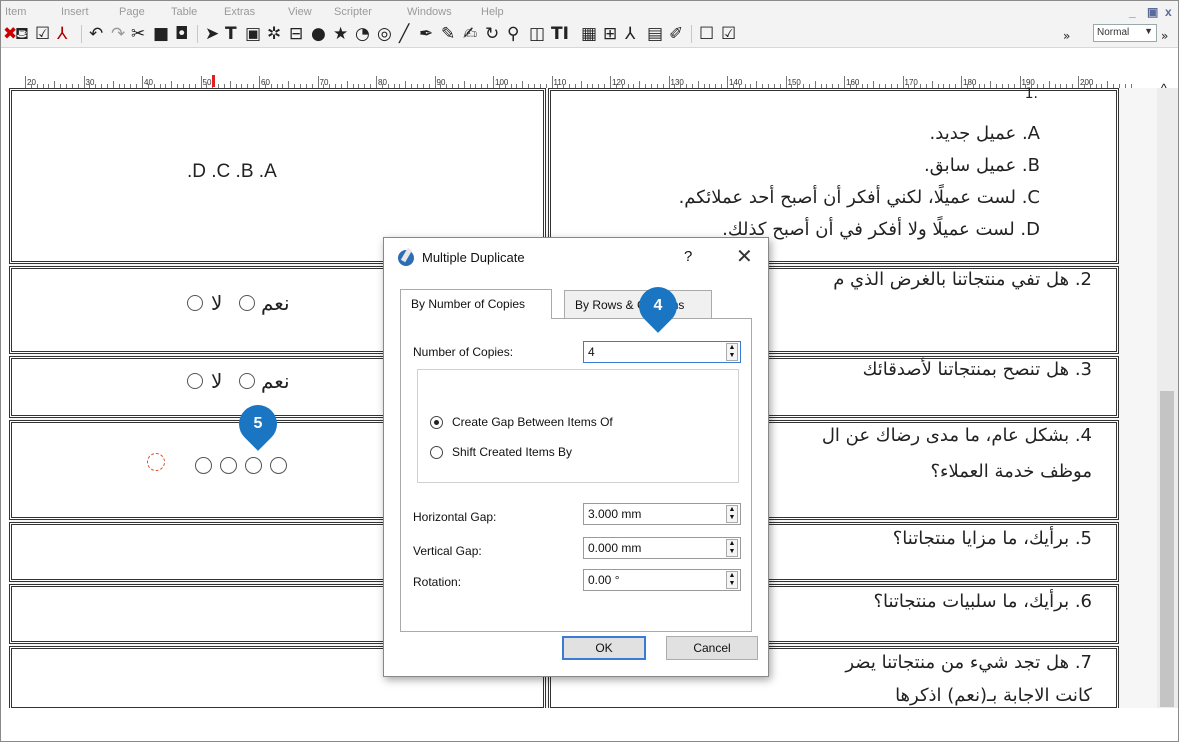 This screenshot has width=1179, height=742. What do you see at coordinates (604, 580) in the screenshot?
I see `rotation-value: 0.00 °` at bounding box center [604, 580].